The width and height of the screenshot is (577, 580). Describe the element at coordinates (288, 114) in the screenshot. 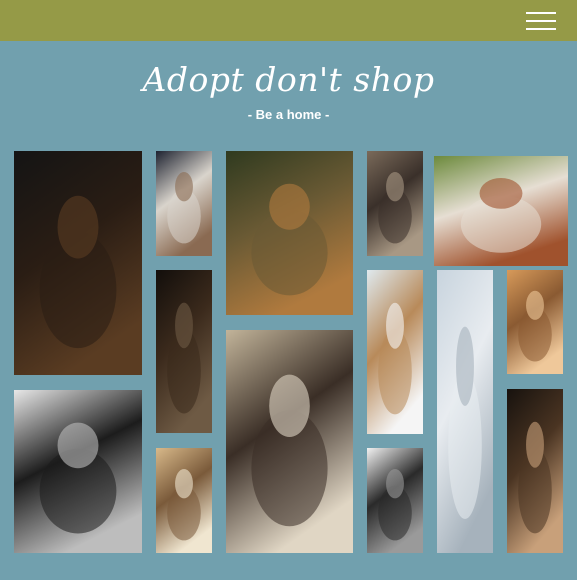

I see `hero-subtitle: - Be a home -` at that location.